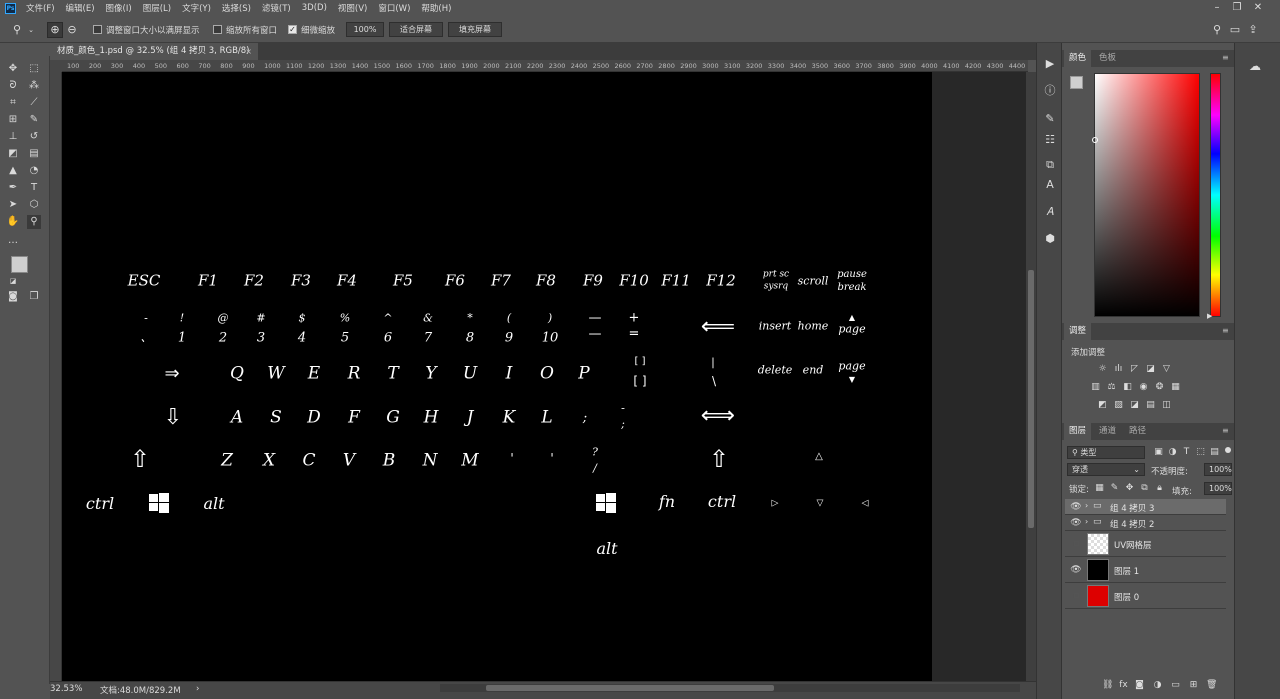 The height and width of the screenshot is (699, 1280). What do you see at coordinates (630, 688) in the screenshot?
I see `horizontal-scroll-thumb` at bounding box center [630, 688].